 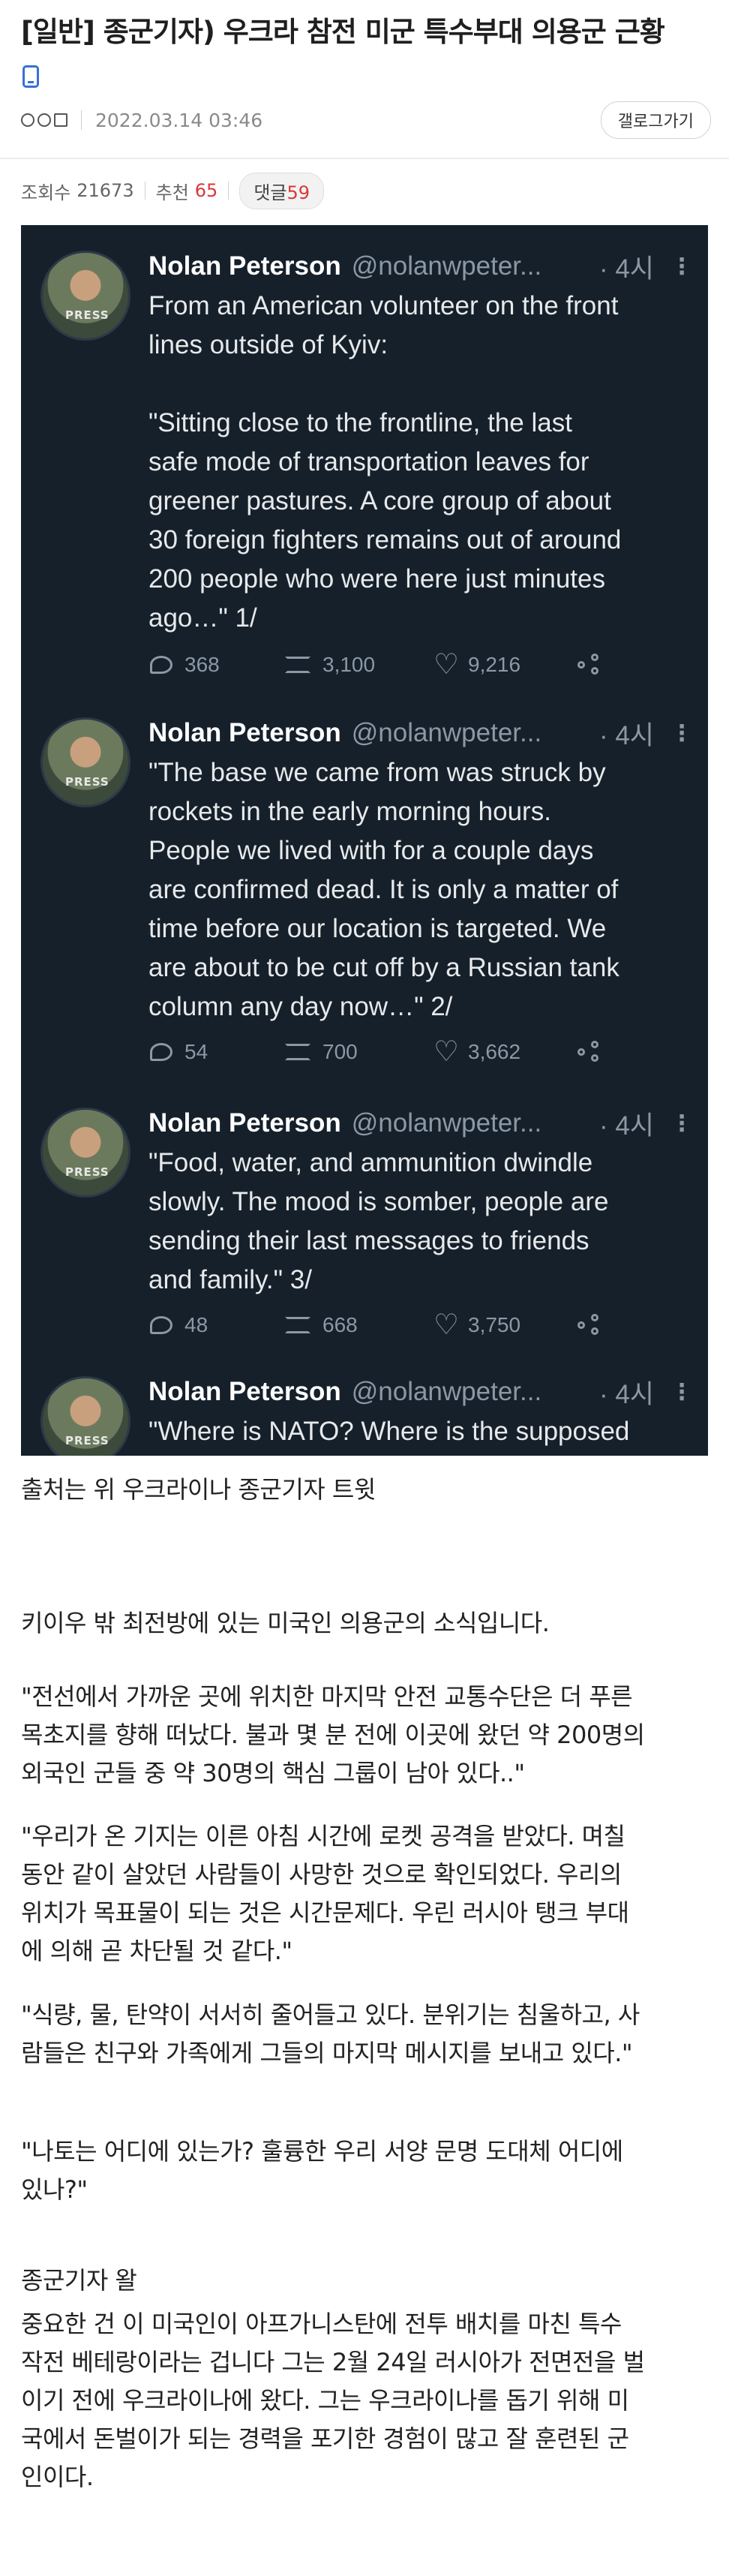 What do you see at coordinates (270, 192) in the screenshot?
I see `comment-label: 댓글` at bounding box center [270, 192].